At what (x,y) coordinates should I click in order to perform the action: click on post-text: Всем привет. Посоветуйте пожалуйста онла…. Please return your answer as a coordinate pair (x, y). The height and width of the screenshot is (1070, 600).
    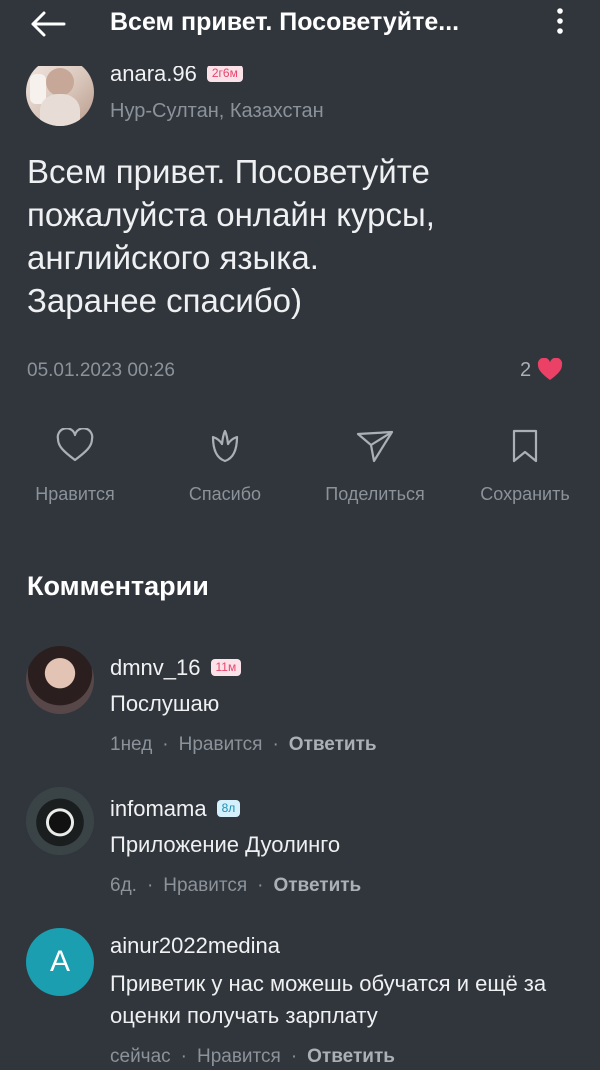
    Looking at the image, I should click on (231, 236).